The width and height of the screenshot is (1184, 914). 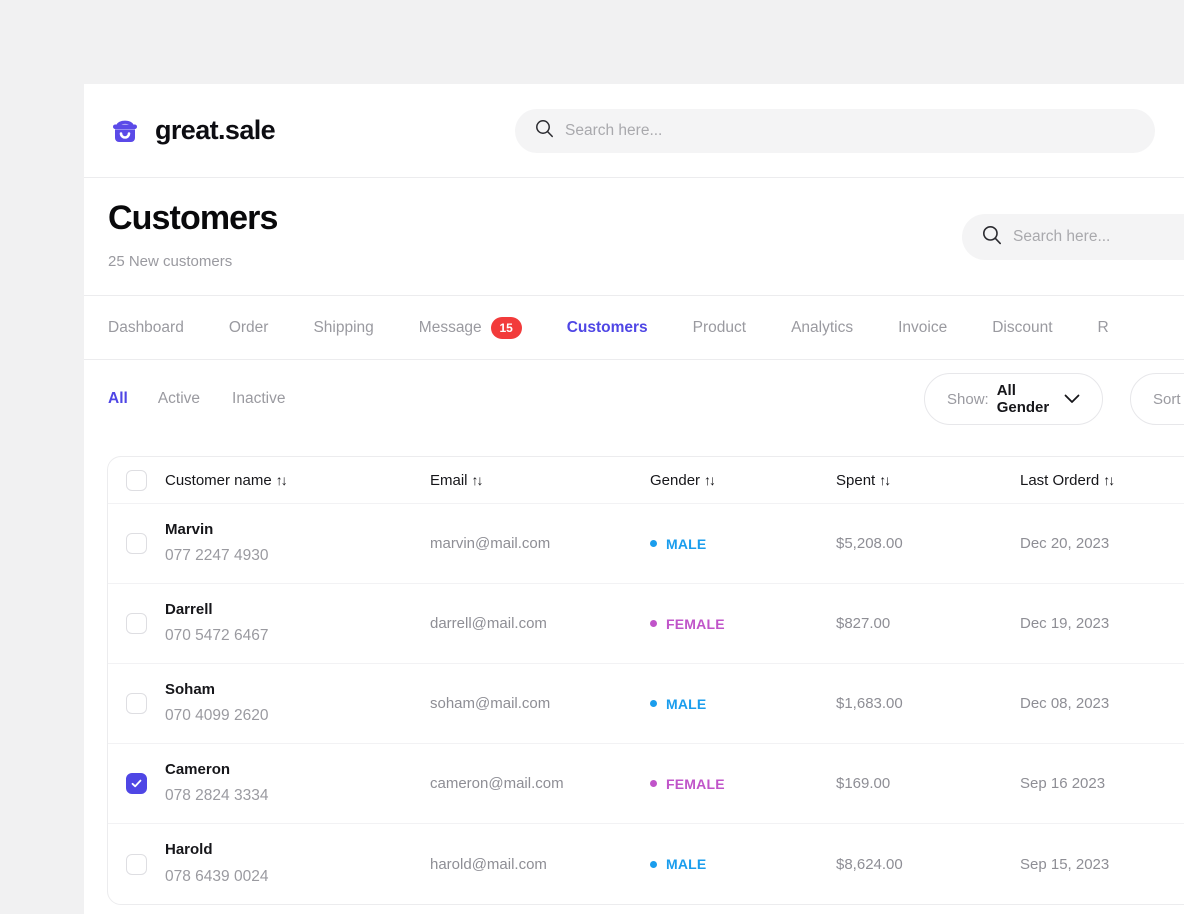 I want to click on customer-spent: $827.00, so click(x=928, y=623).